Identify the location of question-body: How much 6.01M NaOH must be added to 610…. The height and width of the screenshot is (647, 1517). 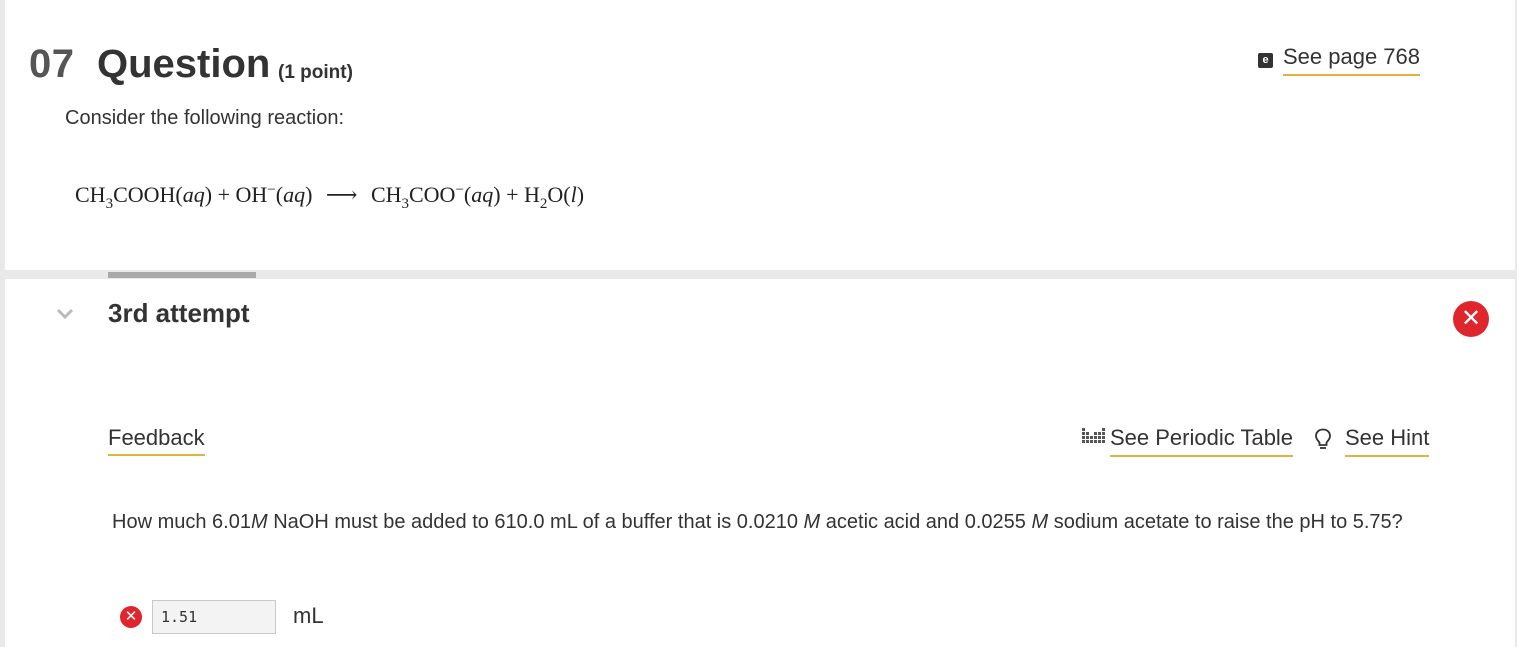
(757, 522).